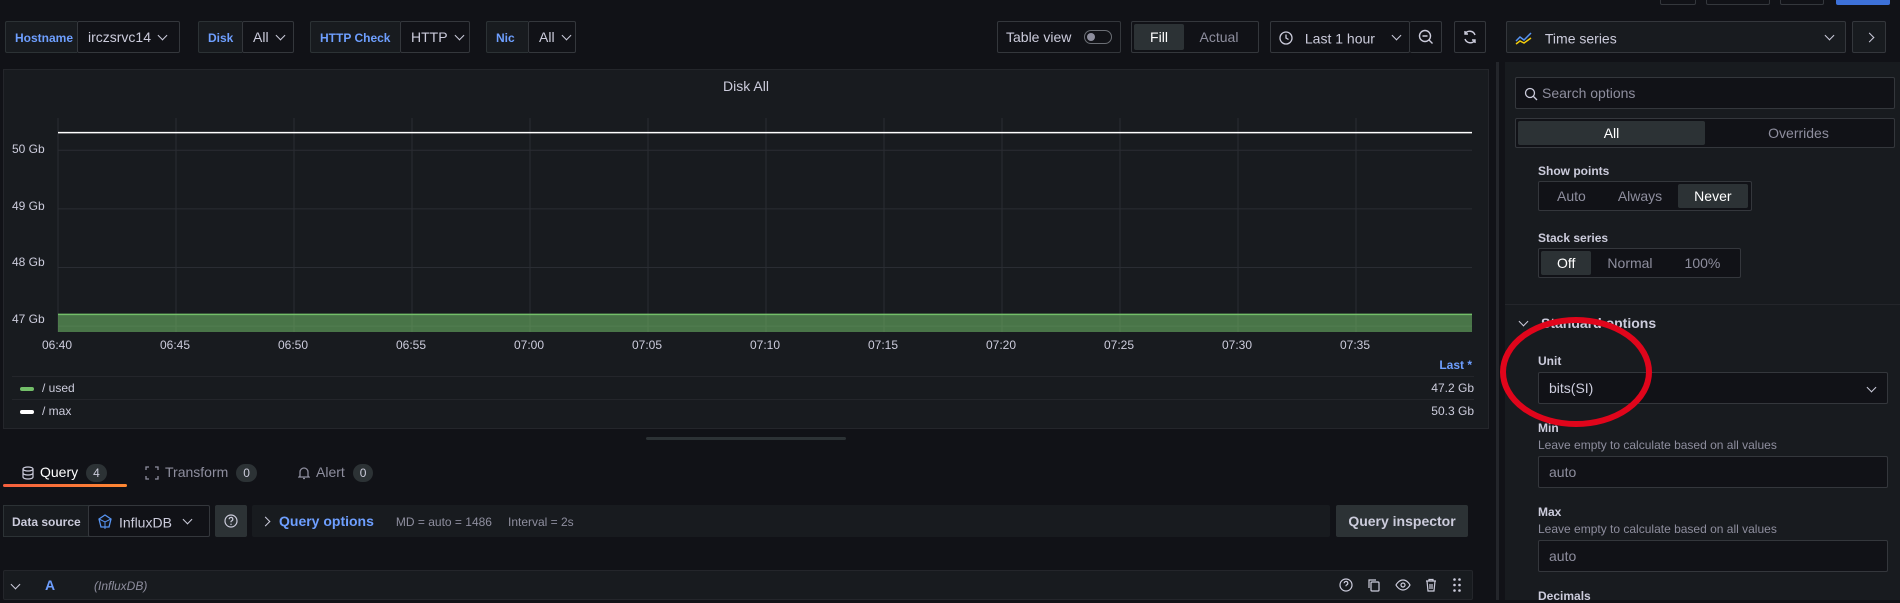  What do you see at coordinates (1611, 133) in the screenshot?
I see `tab-all: All` at bounding box center [1611, 133].